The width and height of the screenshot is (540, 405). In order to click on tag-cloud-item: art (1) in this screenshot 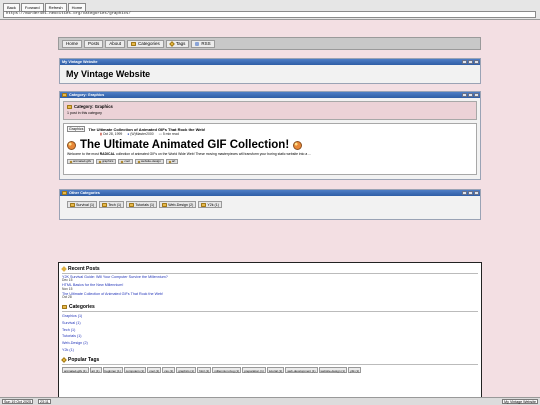, I will do `click(95, 369)`.